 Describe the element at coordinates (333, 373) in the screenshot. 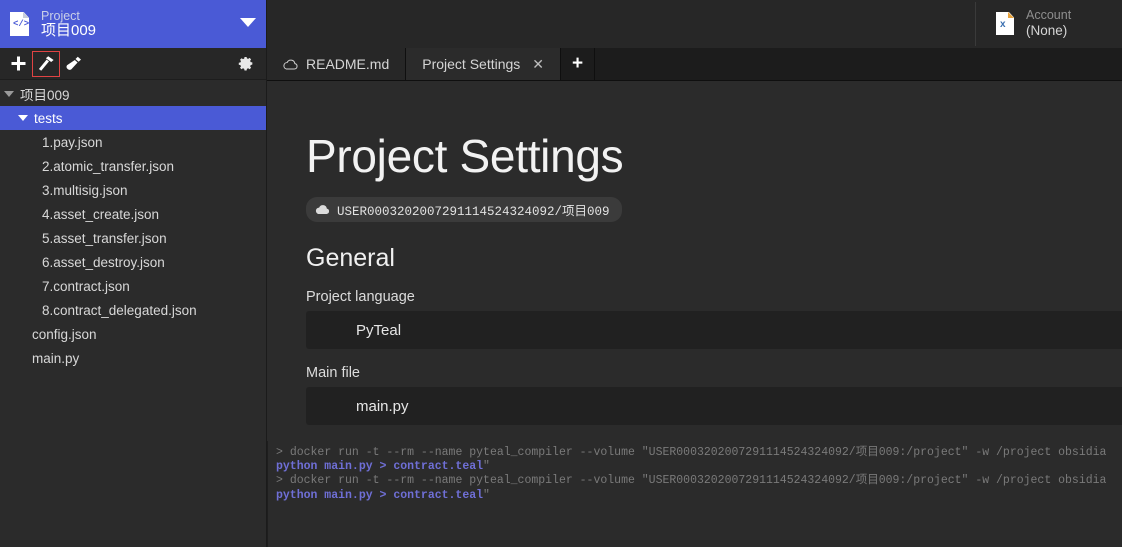

I see `field-main-file-label: Main file` at that location.